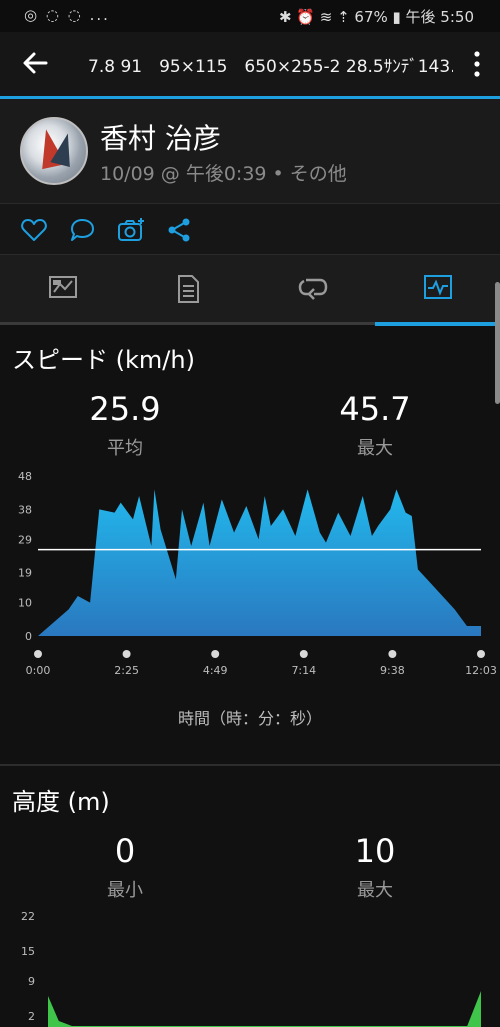 The image size is (500, 1027). Describe the element at coordinates (125, 409) in the screenshot. I see `speed-avg-value: 25.9` at that location.